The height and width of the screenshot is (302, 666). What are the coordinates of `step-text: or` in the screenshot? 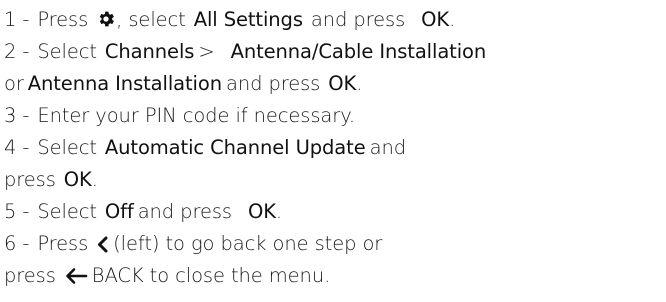 It's located at (14, 83).